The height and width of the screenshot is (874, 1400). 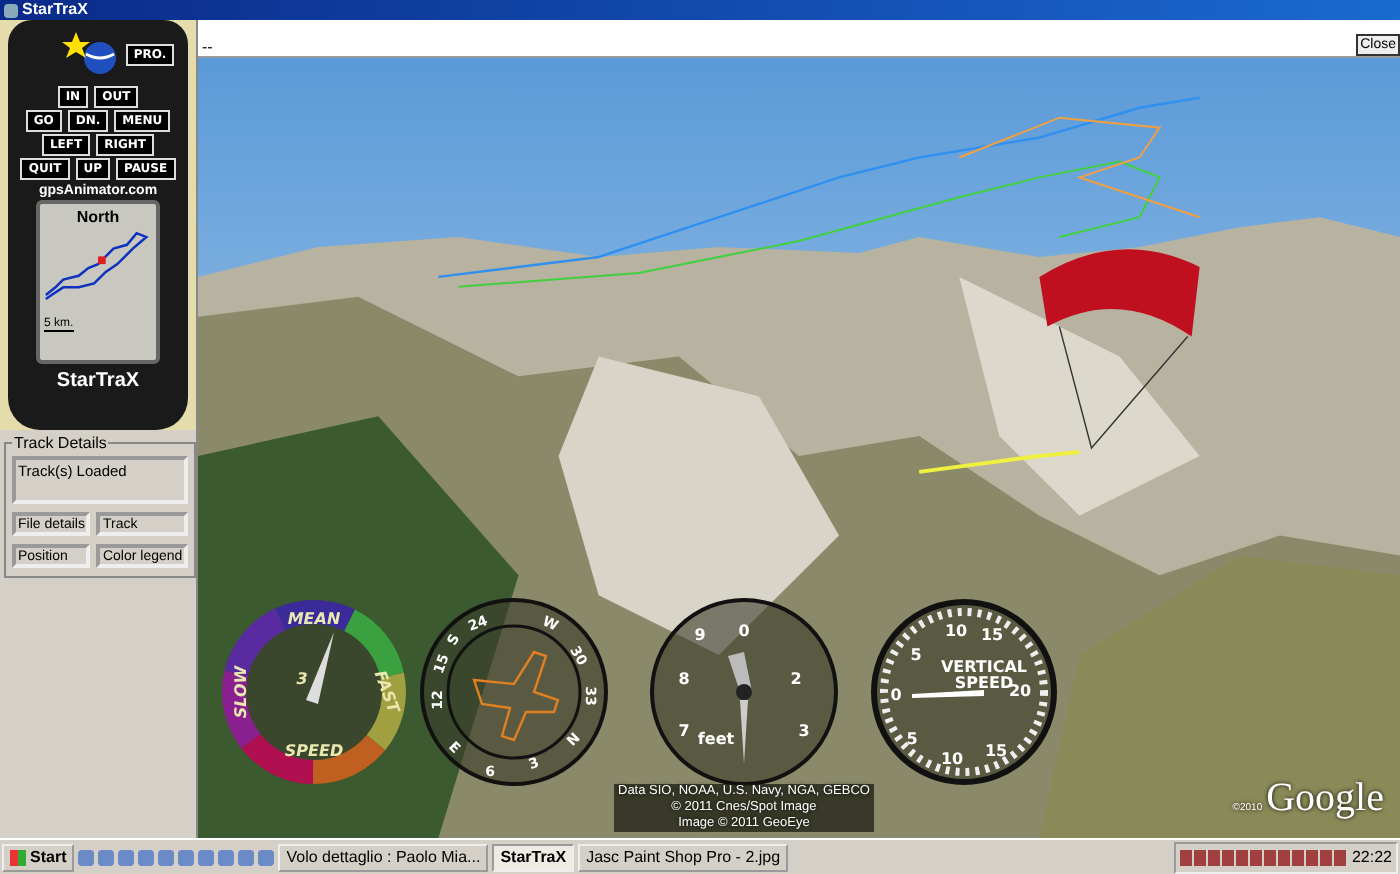 What do you see at coordinates (684, 679) in the screenshot?
I see `gauge-label: 8` at bounding box center [684, 679].